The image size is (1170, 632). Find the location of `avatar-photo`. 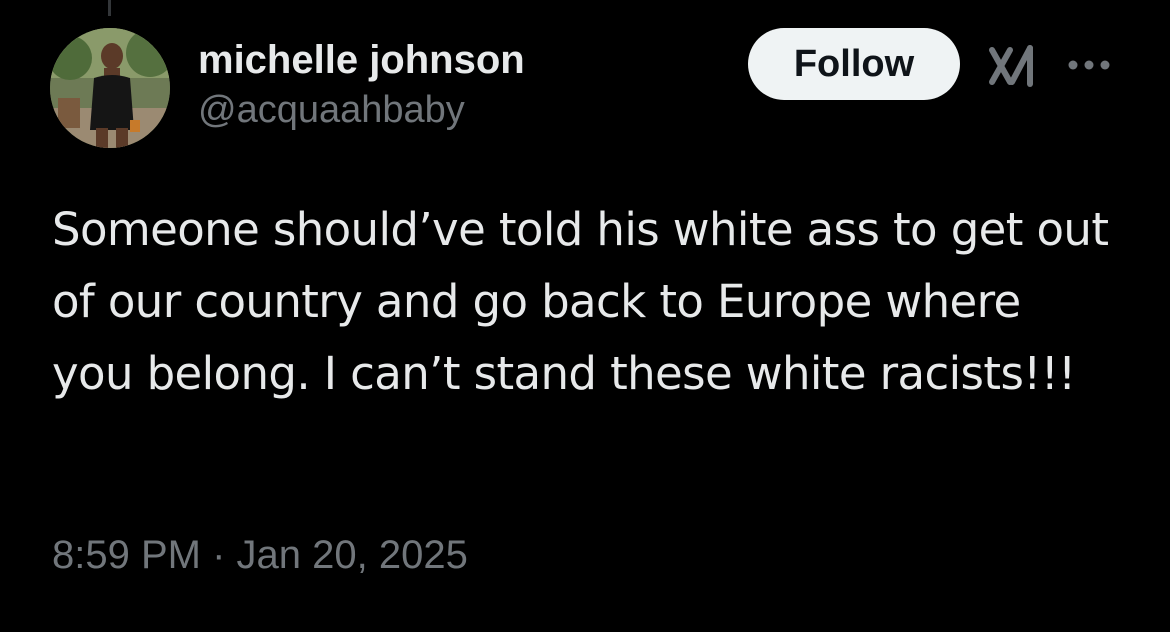

avatar-photo is located at coordinates (110, 88).